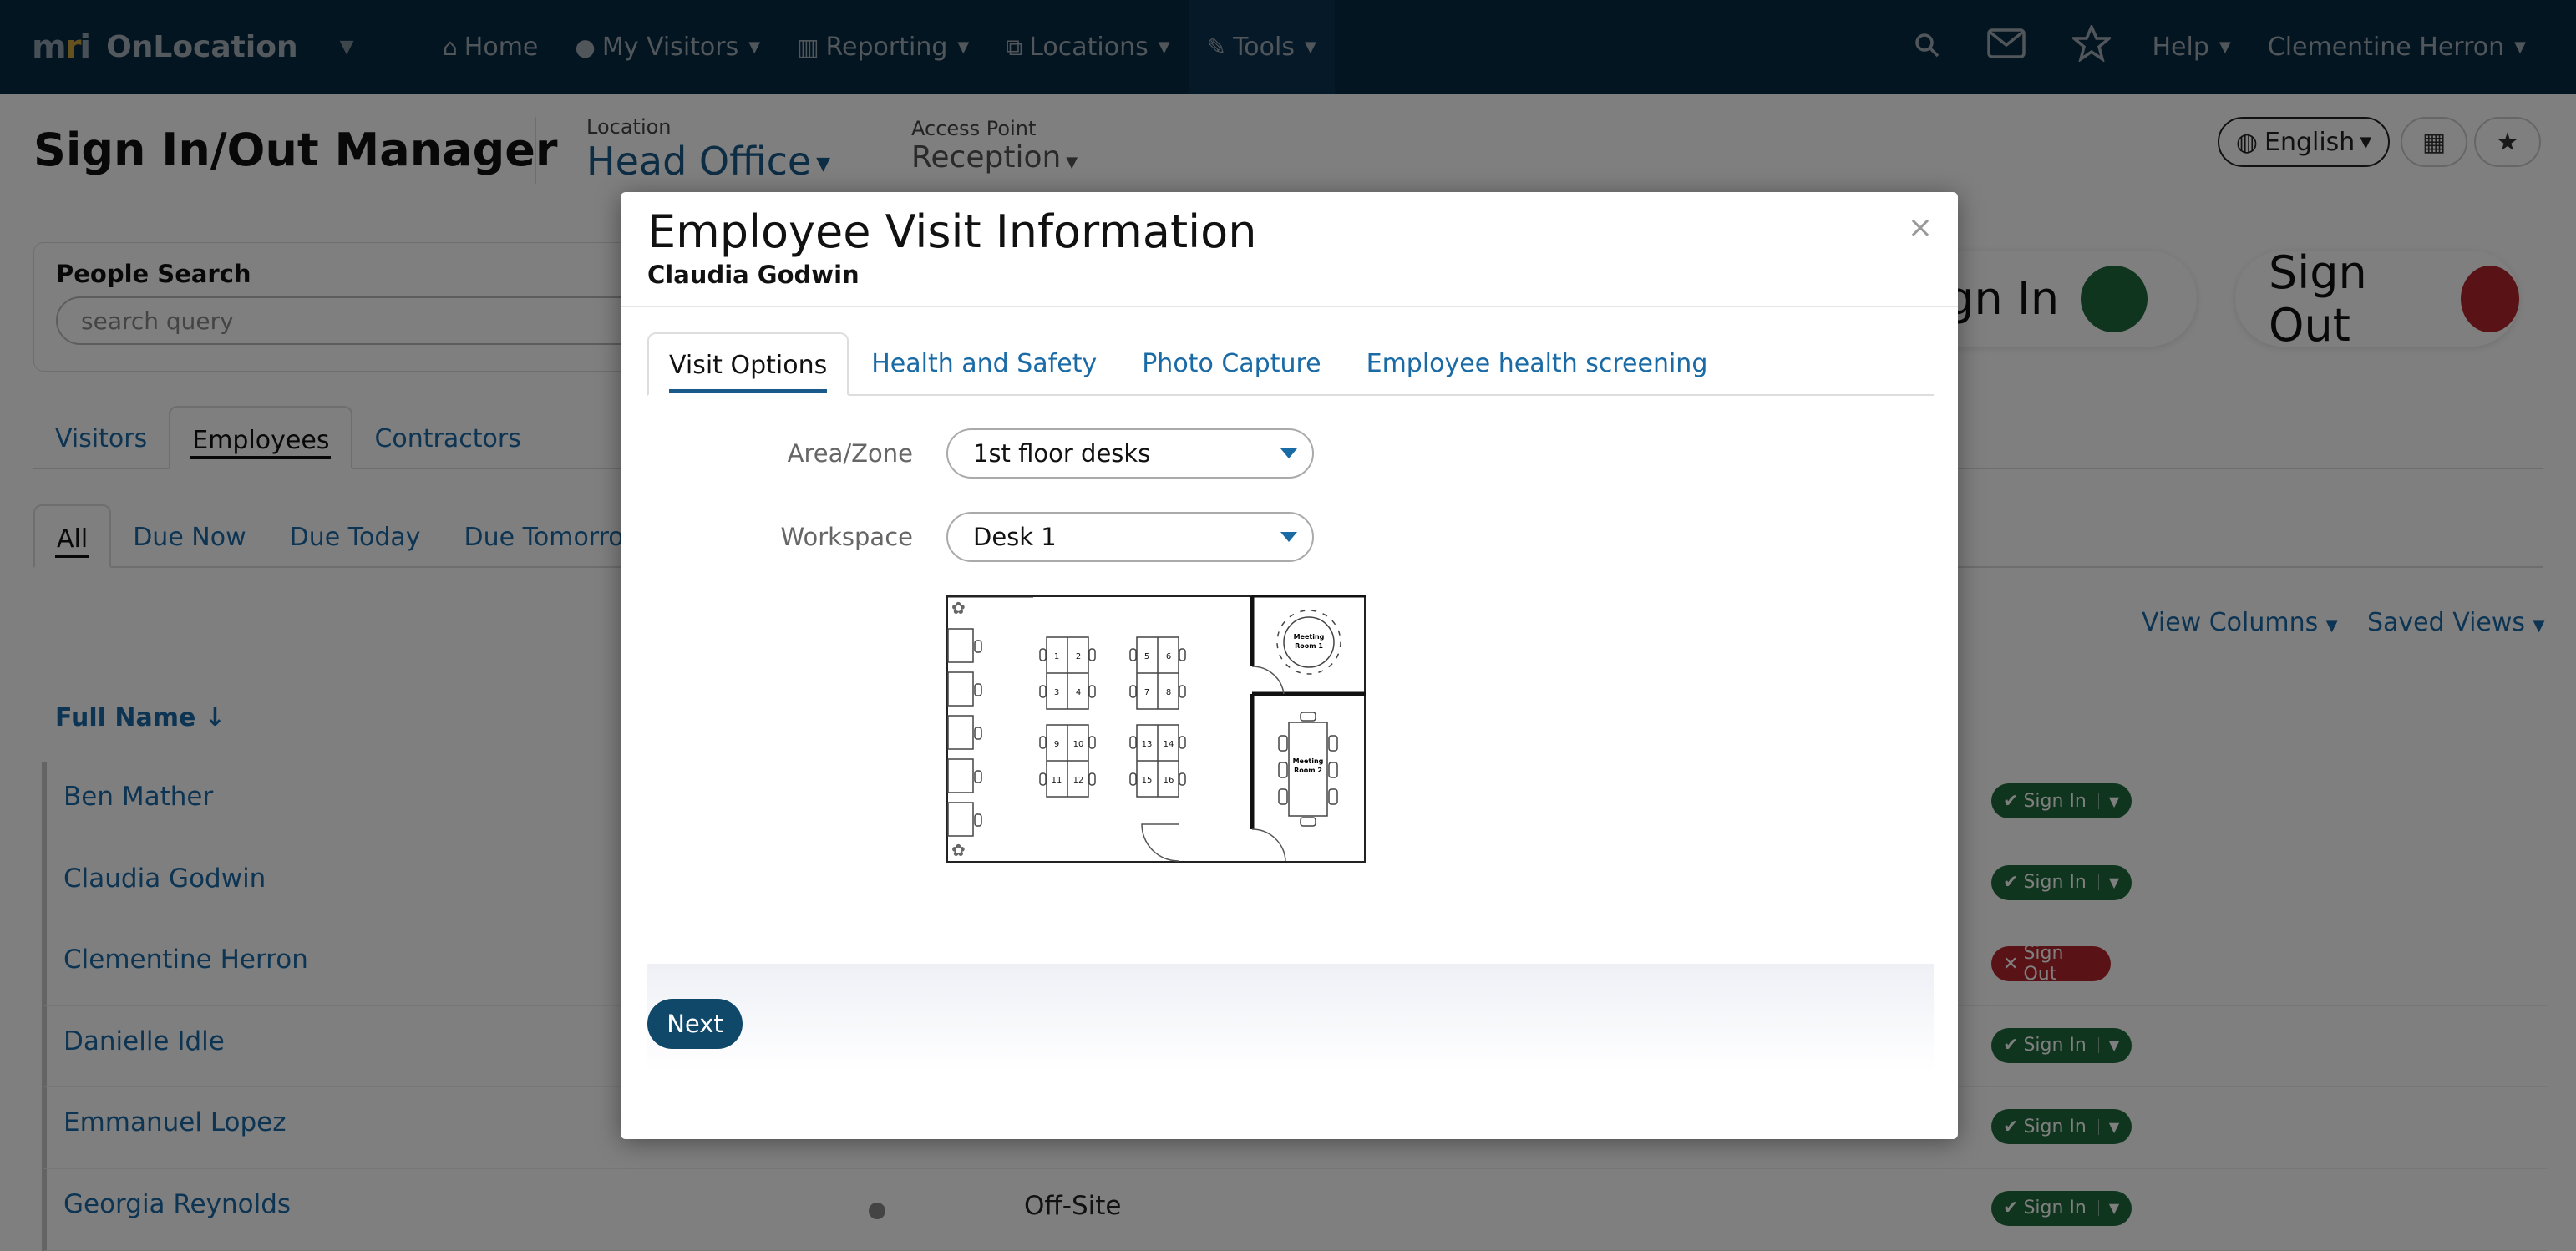 The image size is (2576, 1251). What do you see at coordinates (1147, 744) in the screenshot?
I see `svg-text: 13` at bounding box center [1147, 744].